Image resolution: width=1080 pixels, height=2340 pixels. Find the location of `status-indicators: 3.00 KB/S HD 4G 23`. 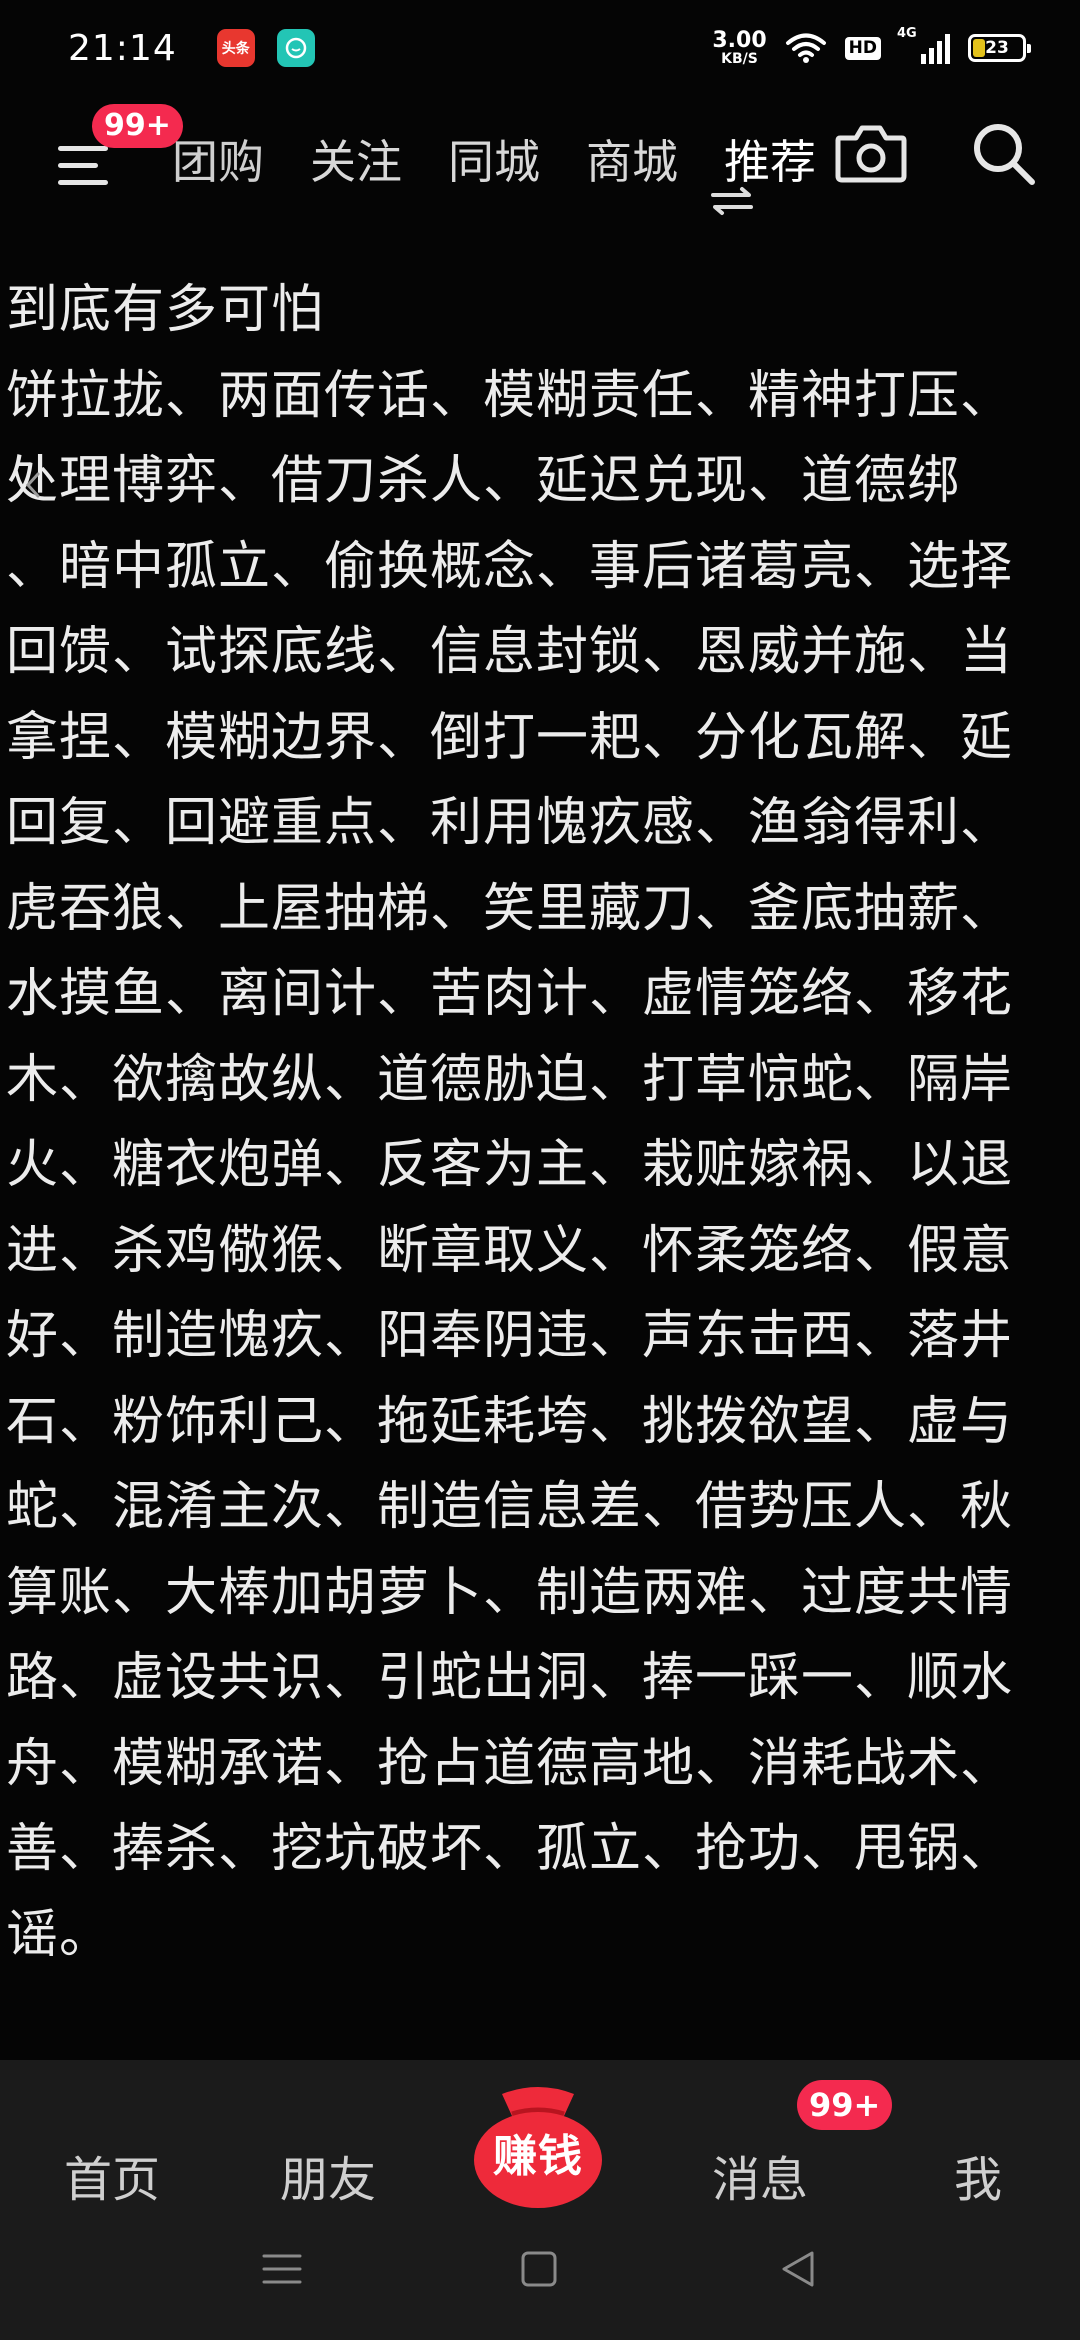

status-indicators: 3.00 KB/S HD 4G 23 is located at coordinates (871, 46).